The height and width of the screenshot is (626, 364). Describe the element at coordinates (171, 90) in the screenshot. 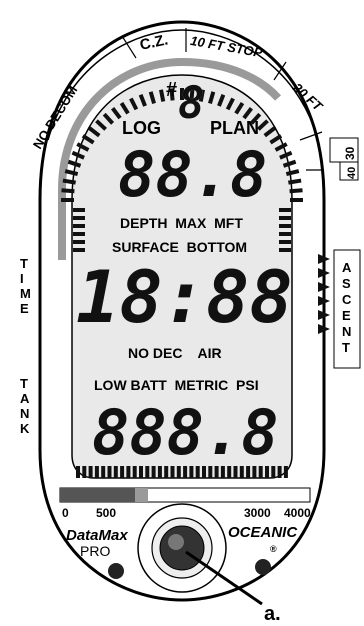

I see `dive-number-hash: #` at that location.